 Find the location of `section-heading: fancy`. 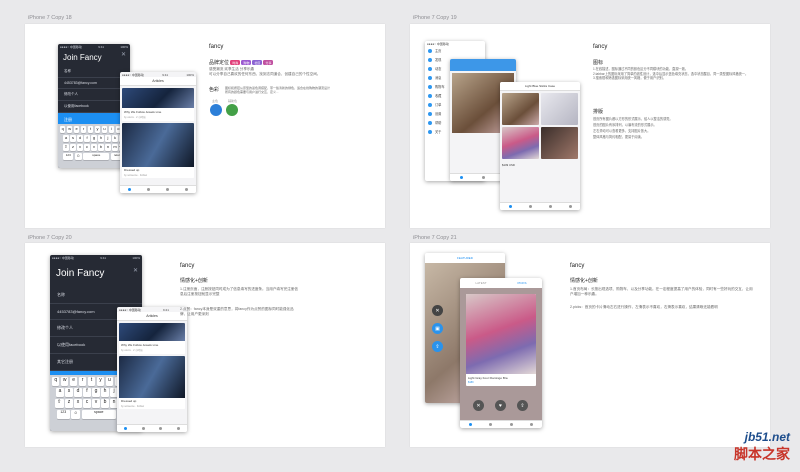

section-heading: fancy is located at coordinates (216, 47).